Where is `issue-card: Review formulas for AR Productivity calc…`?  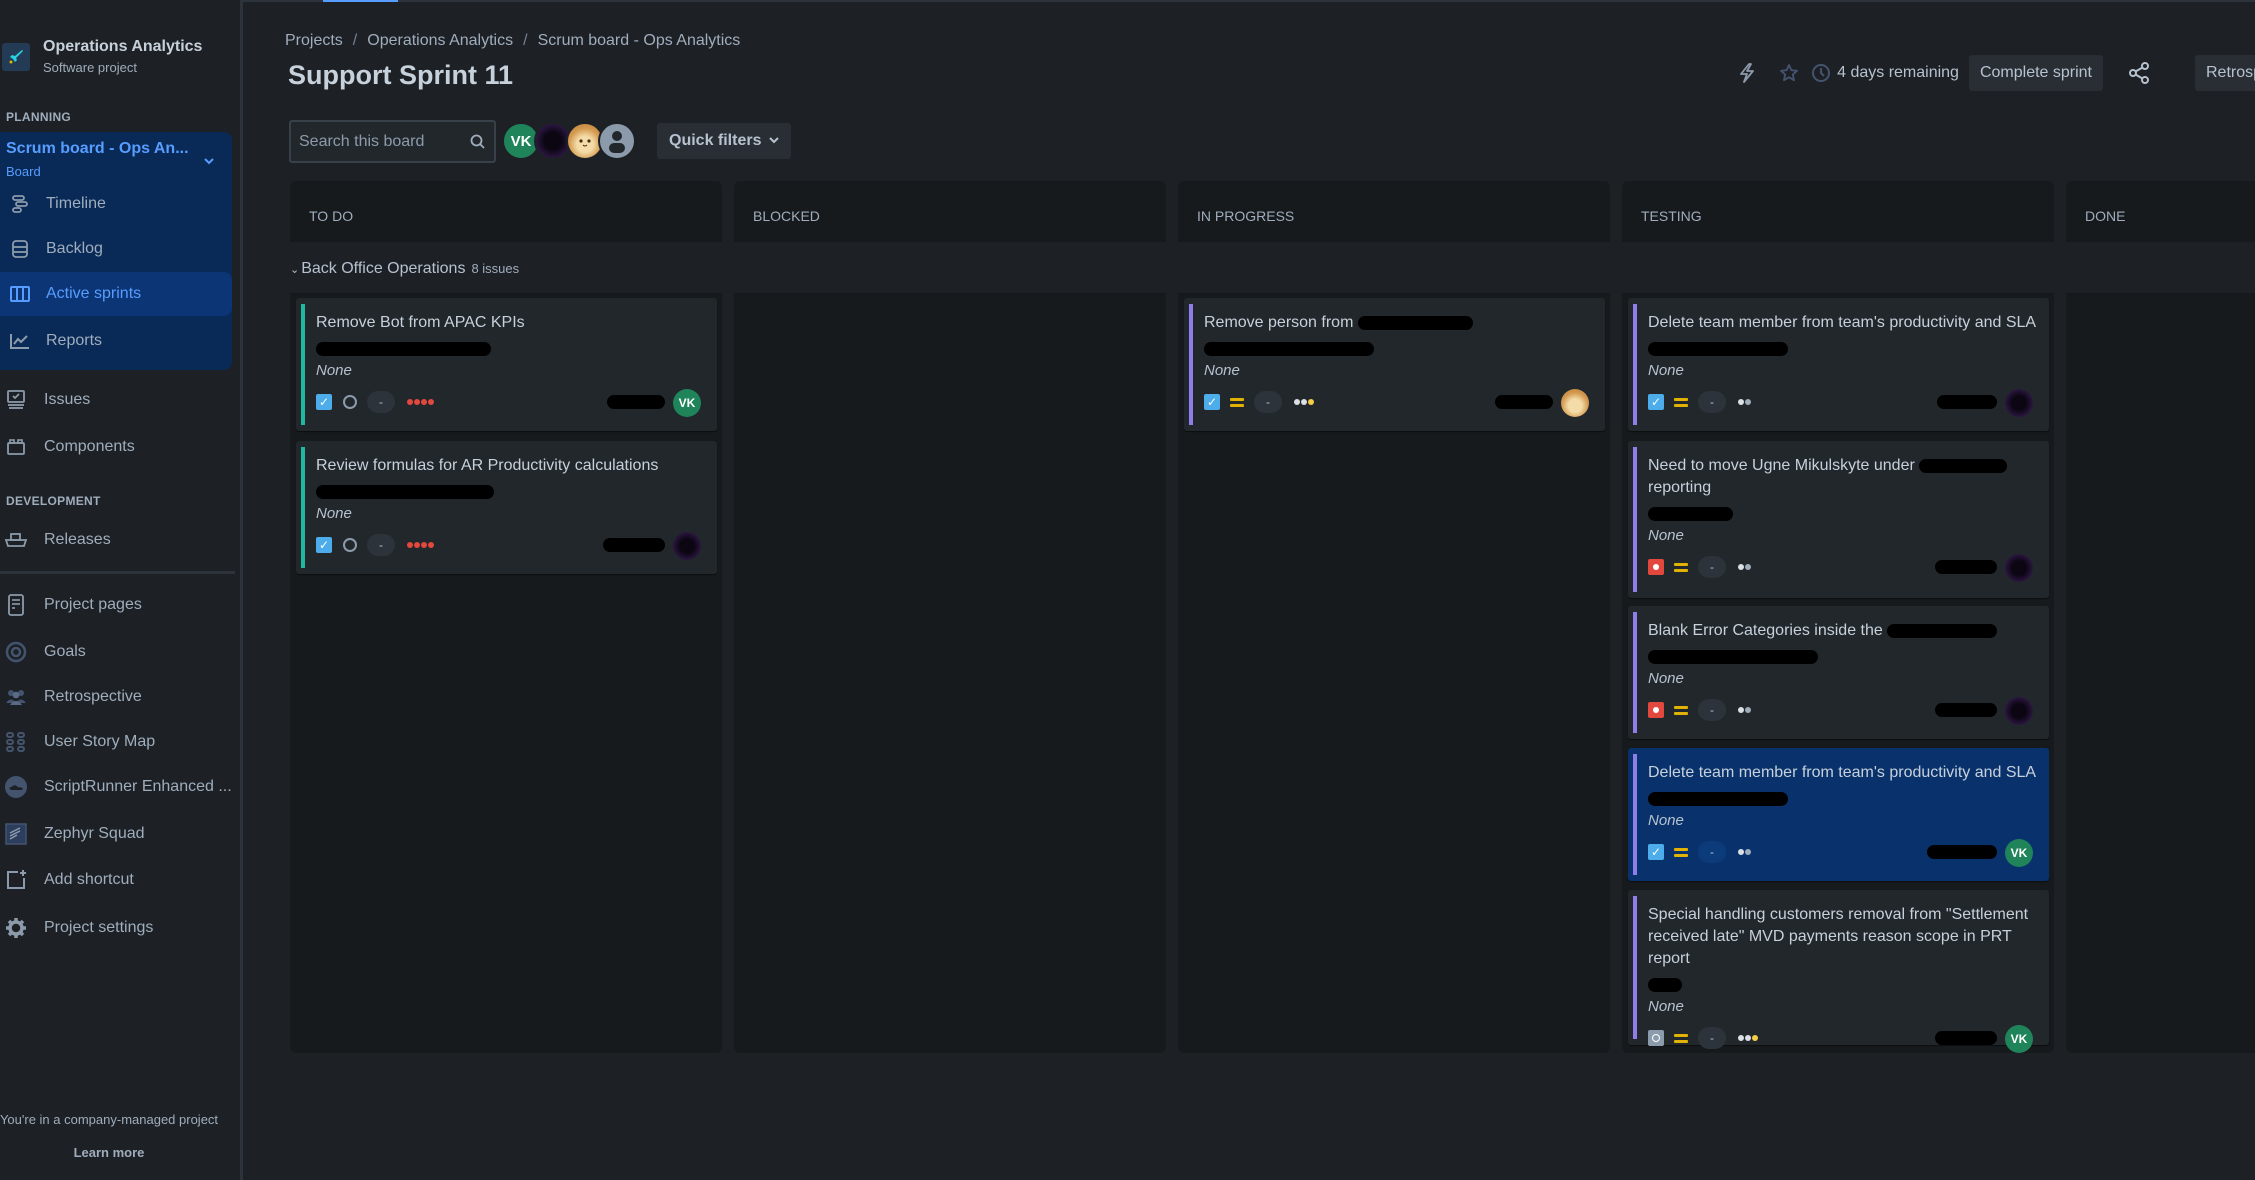 issue-card: Review formulas for AR Productivity calc… is located at coordinates (506, 507).